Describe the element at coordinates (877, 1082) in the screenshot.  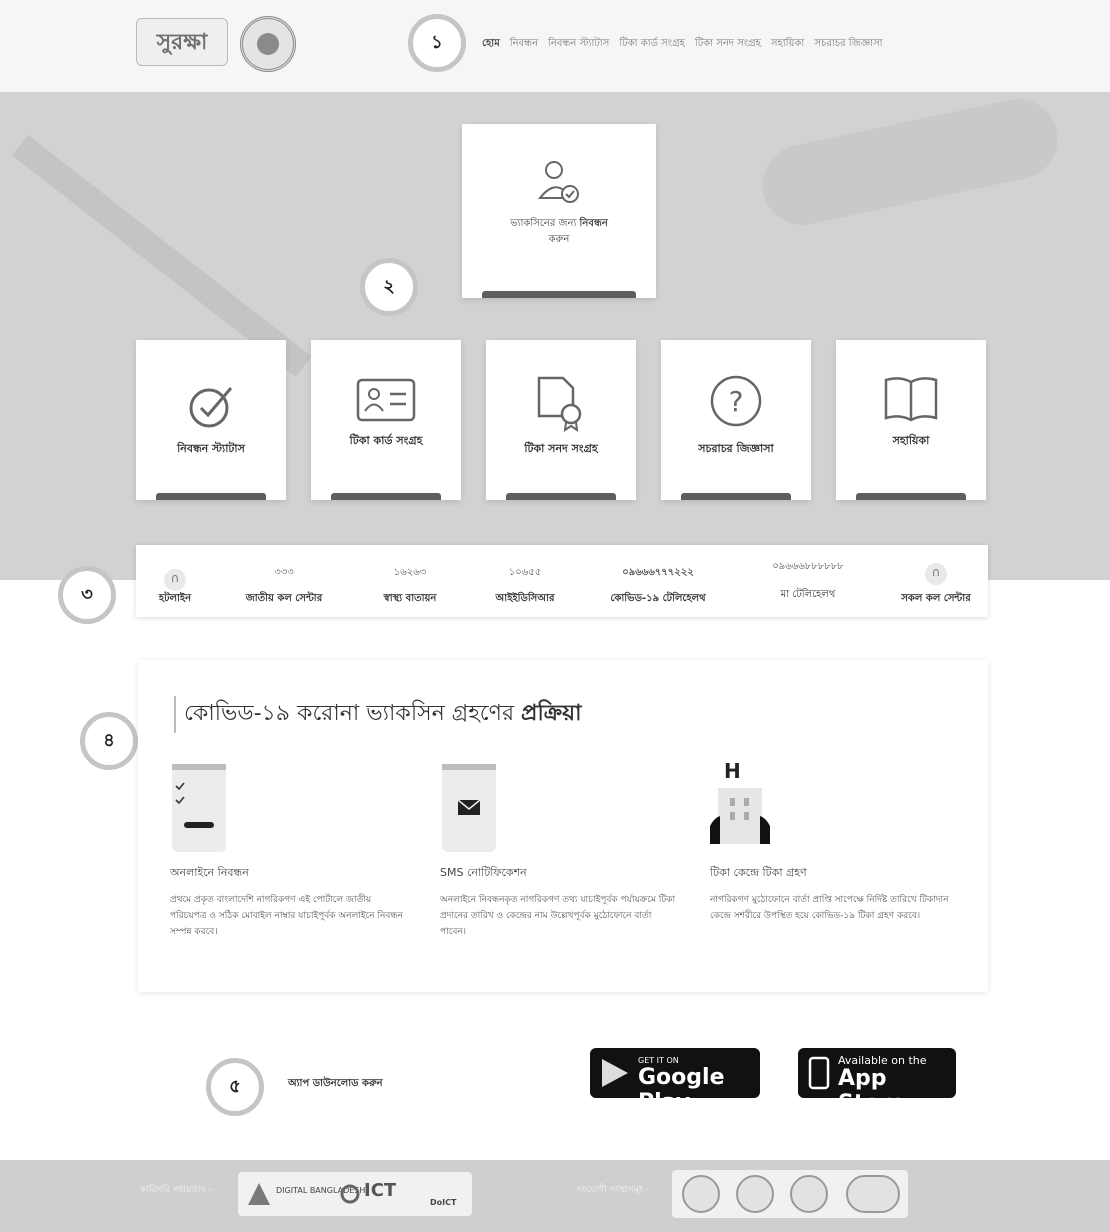
I see `app-store-button: Available on the App Store` at that location.